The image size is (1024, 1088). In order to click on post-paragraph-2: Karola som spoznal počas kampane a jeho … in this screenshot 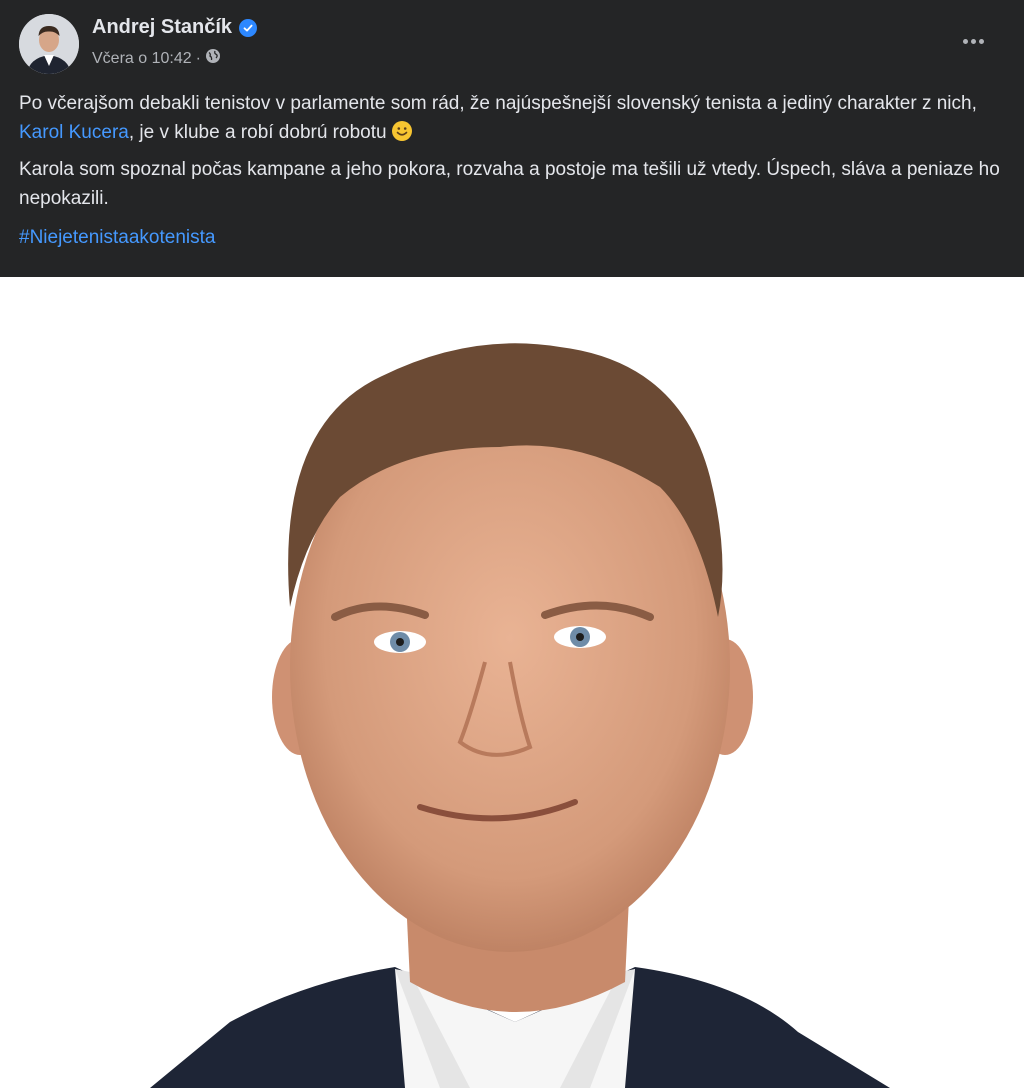, I will do `click(509, 184)`.